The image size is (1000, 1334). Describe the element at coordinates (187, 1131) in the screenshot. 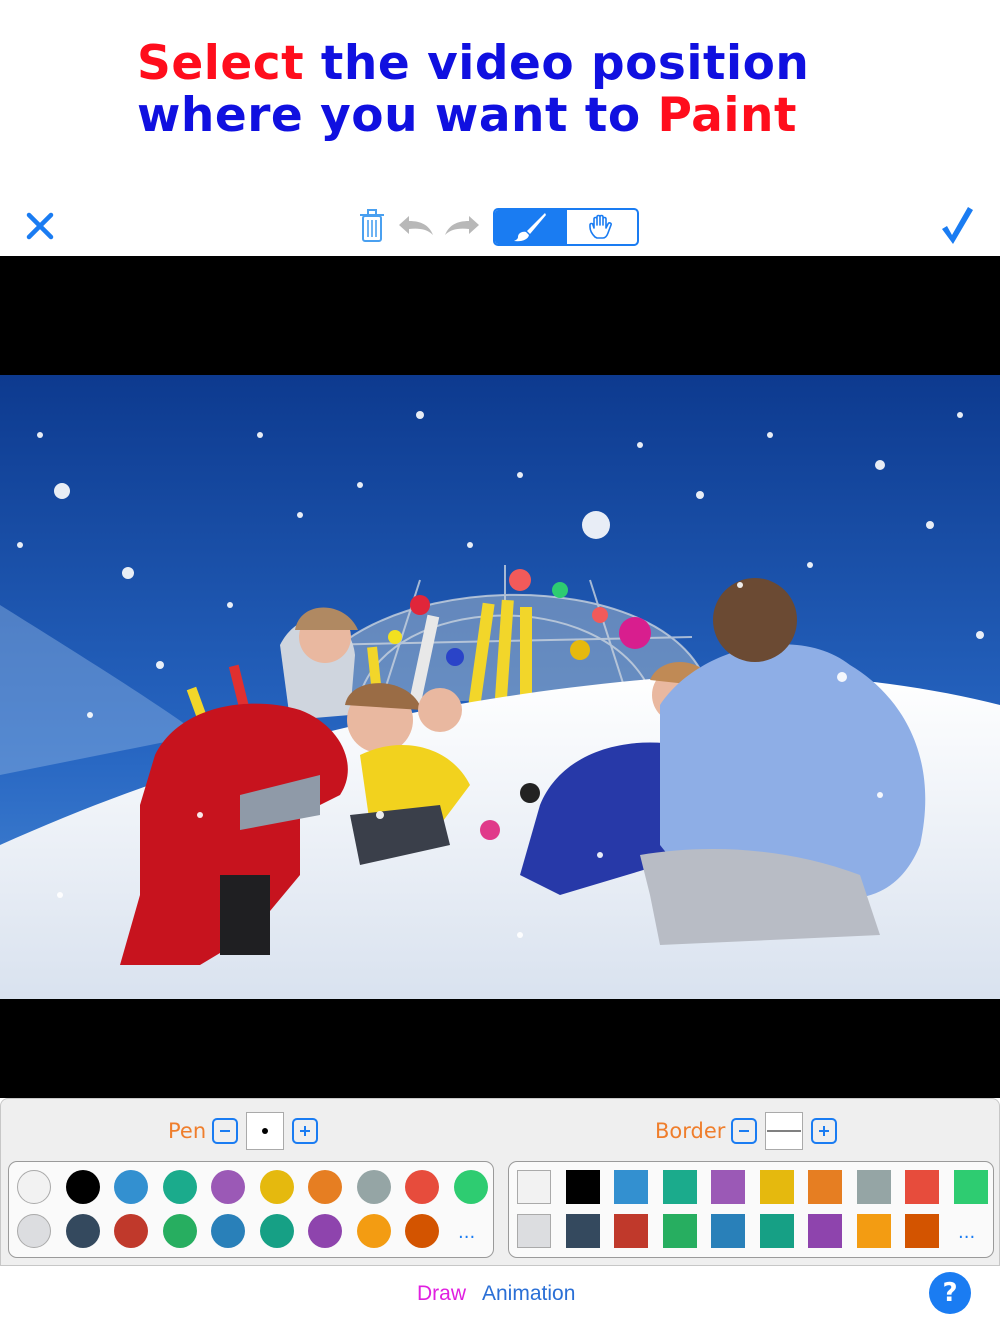

I see `pen-label: Pen` at that location.